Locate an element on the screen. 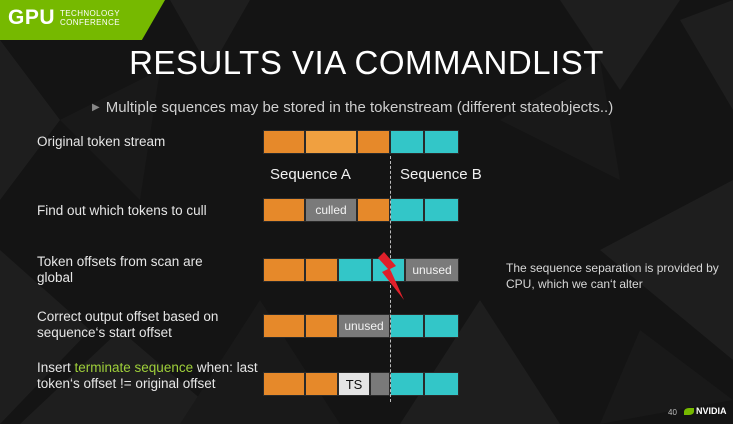  token-row-terminate: TS is located at coordinates (361, 384).